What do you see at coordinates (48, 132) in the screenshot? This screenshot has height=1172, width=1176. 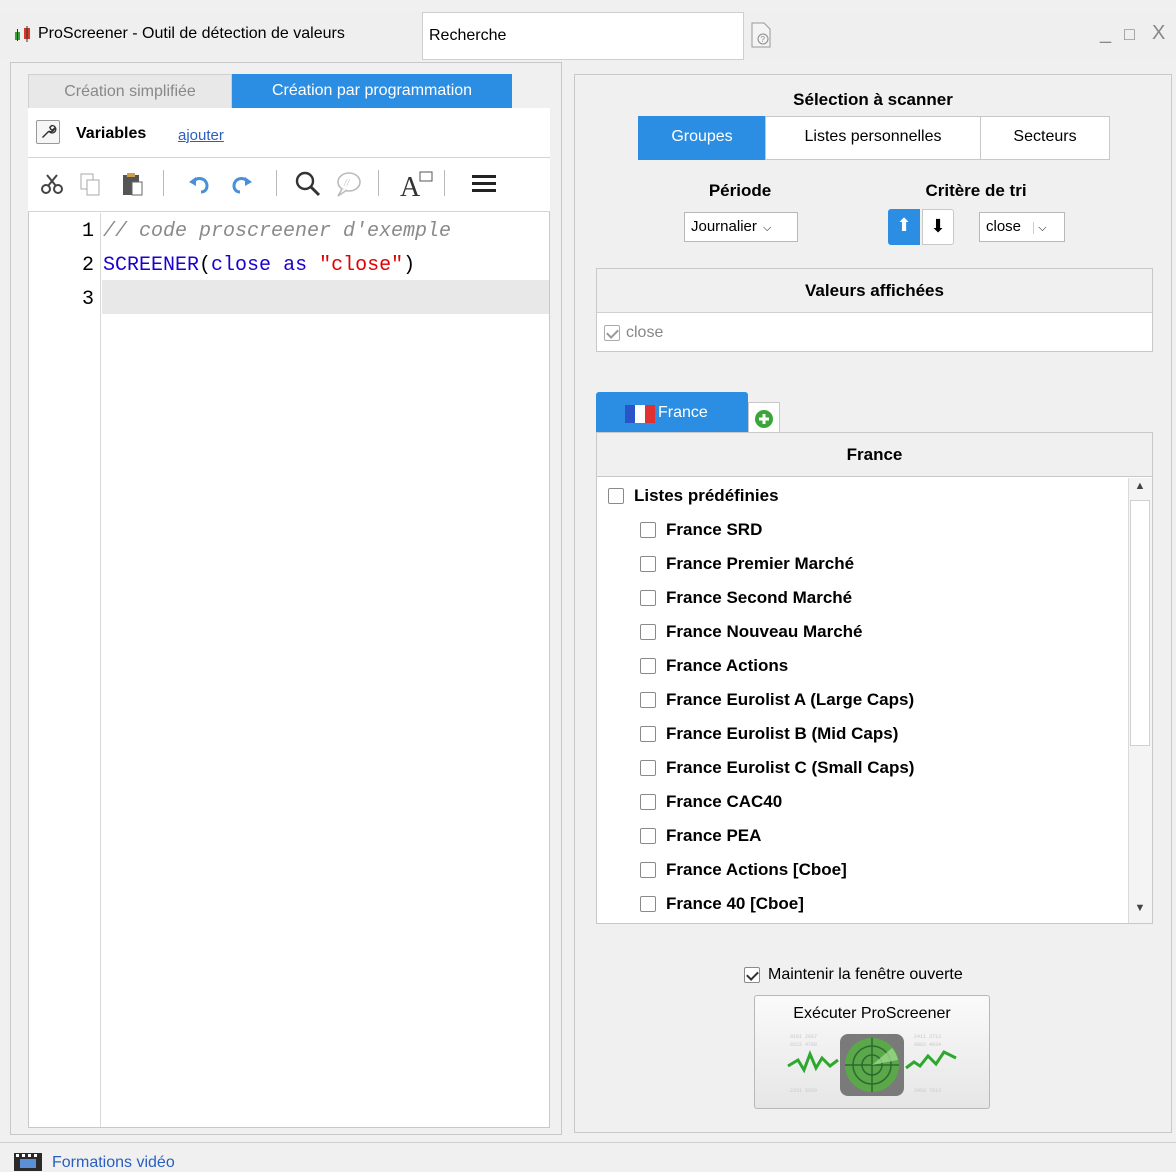 I see `wrench-icon` at bounding box center [48, 132].